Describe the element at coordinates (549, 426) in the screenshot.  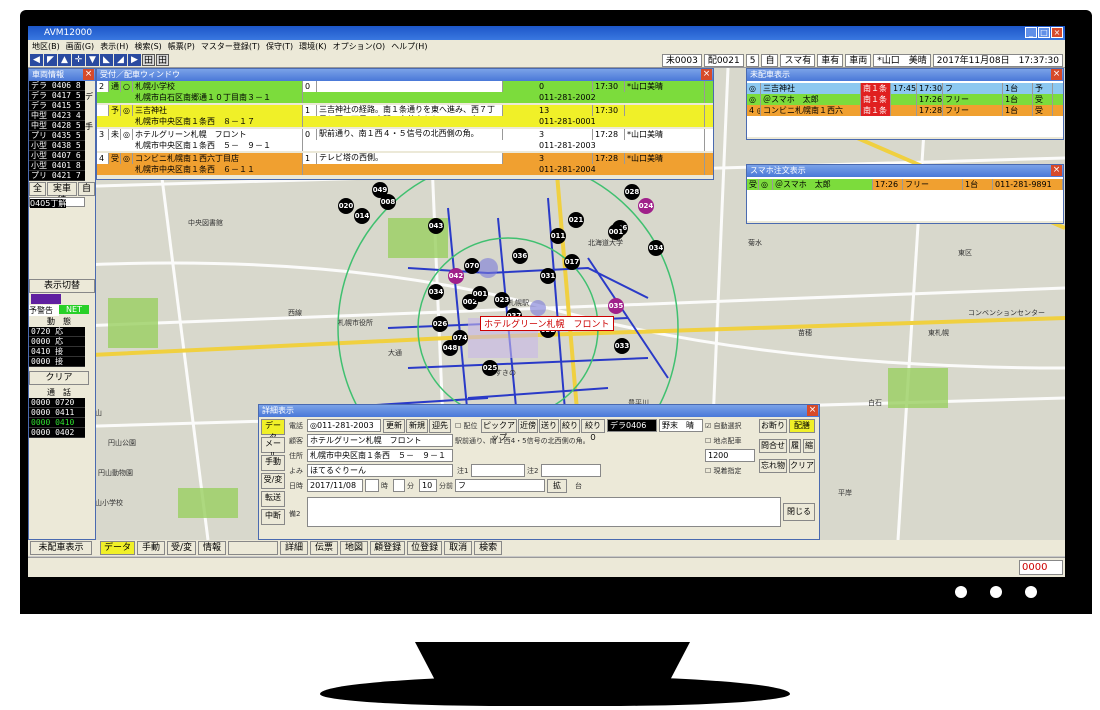
I see `send-button: 送り` at that location.